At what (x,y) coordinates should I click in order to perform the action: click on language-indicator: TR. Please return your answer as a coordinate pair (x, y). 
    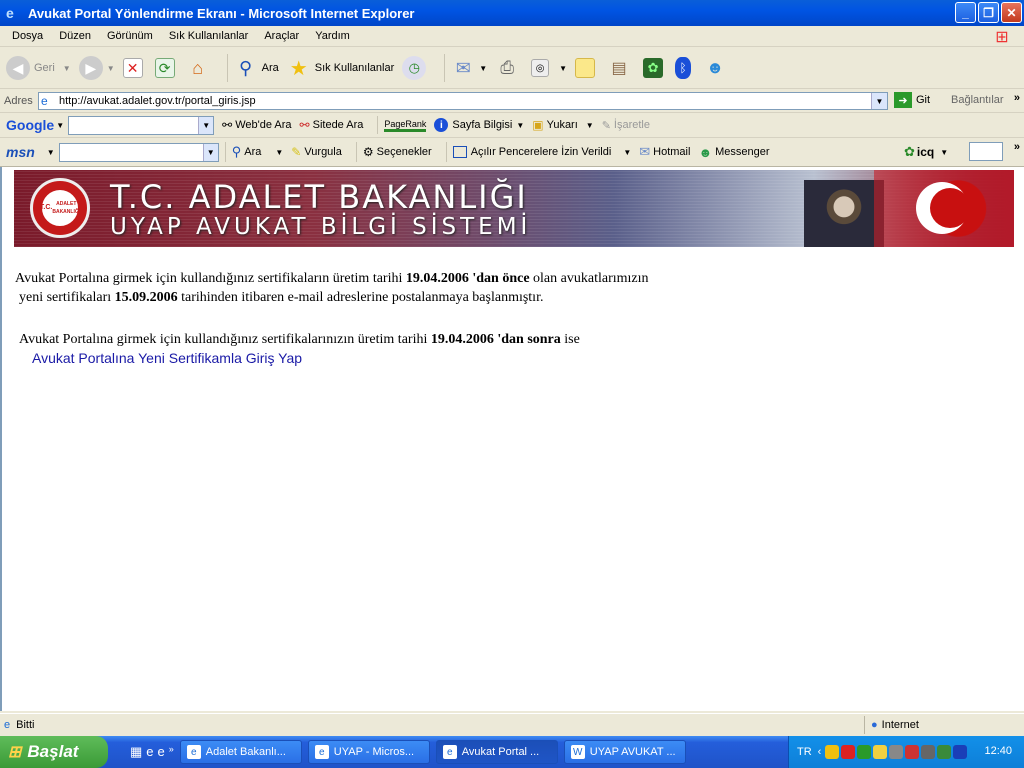
    Looking at the image, I should click on (804, 752).